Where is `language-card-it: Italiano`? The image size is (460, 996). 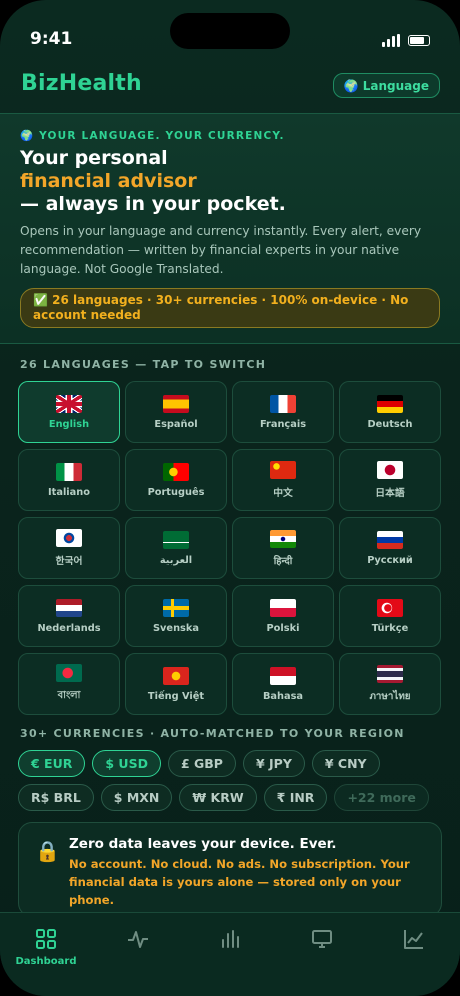
language-card-it: Italiano is located at coordinates (69, 480).